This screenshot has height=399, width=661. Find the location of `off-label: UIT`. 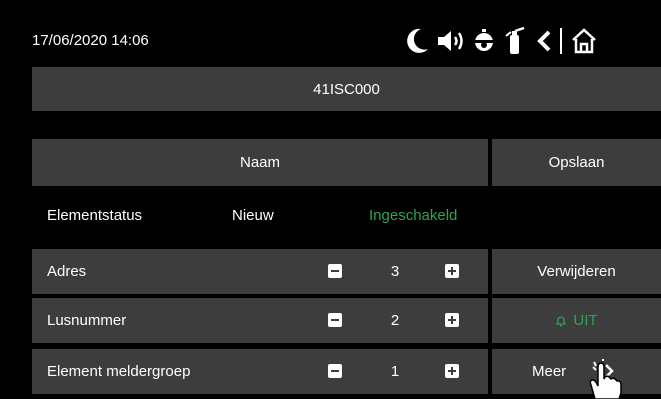

off-label: UIT is located at coordinates (585, 320).